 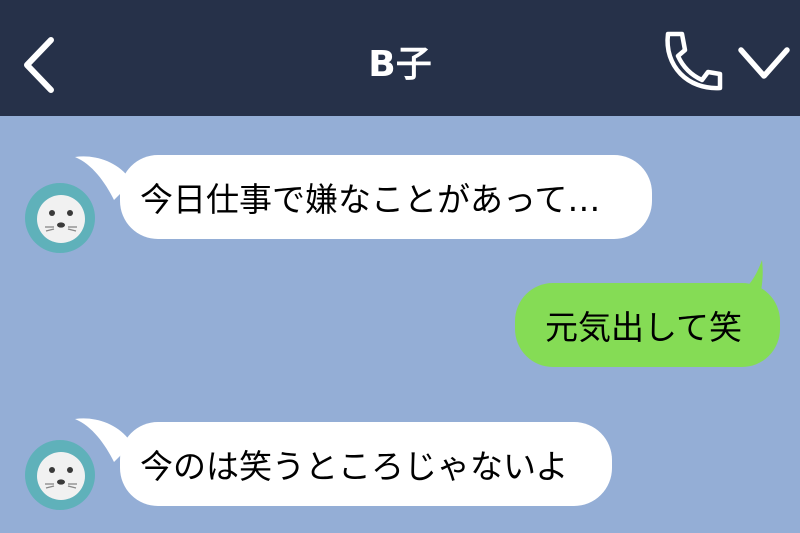 What do you see at coordinates (694, 61) in the screenshot?
I see `phone-icon` at bounding box center [694, 61].